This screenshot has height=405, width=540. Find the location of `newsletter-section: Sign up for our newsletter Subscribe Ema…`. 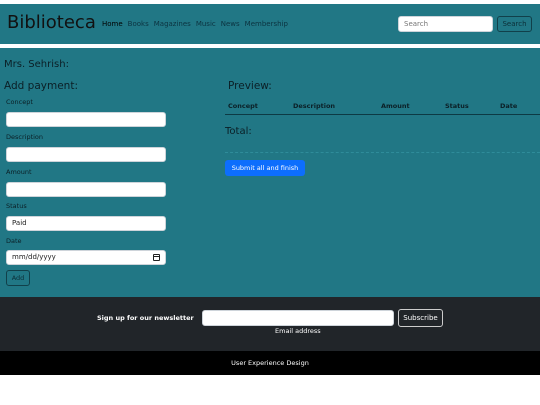

newsletter-section: Sign up for our newsletter Subscribe Ema… is located at coordinates (270, 324).